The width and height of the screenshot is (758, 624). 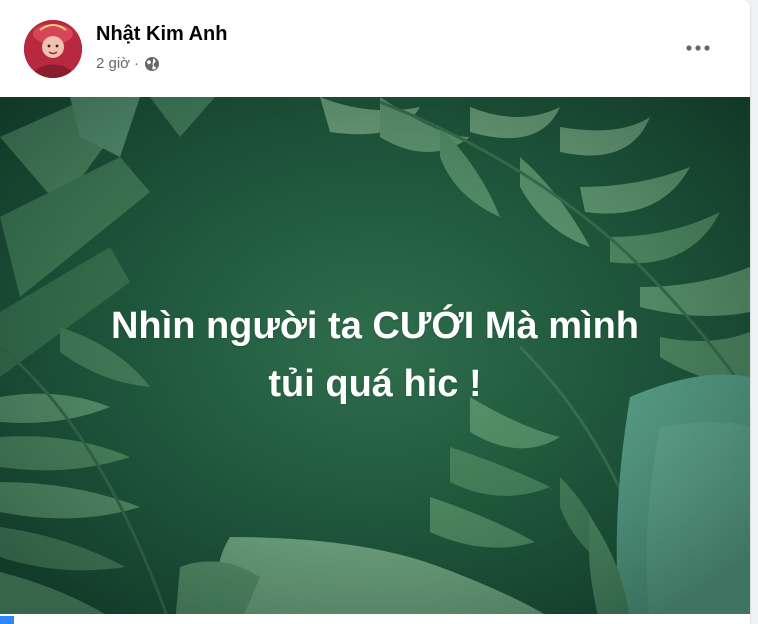 What do you see at coordinates (152, 64) in the screenshot?
I see `globe-icon` at bounding box center [152, 64].